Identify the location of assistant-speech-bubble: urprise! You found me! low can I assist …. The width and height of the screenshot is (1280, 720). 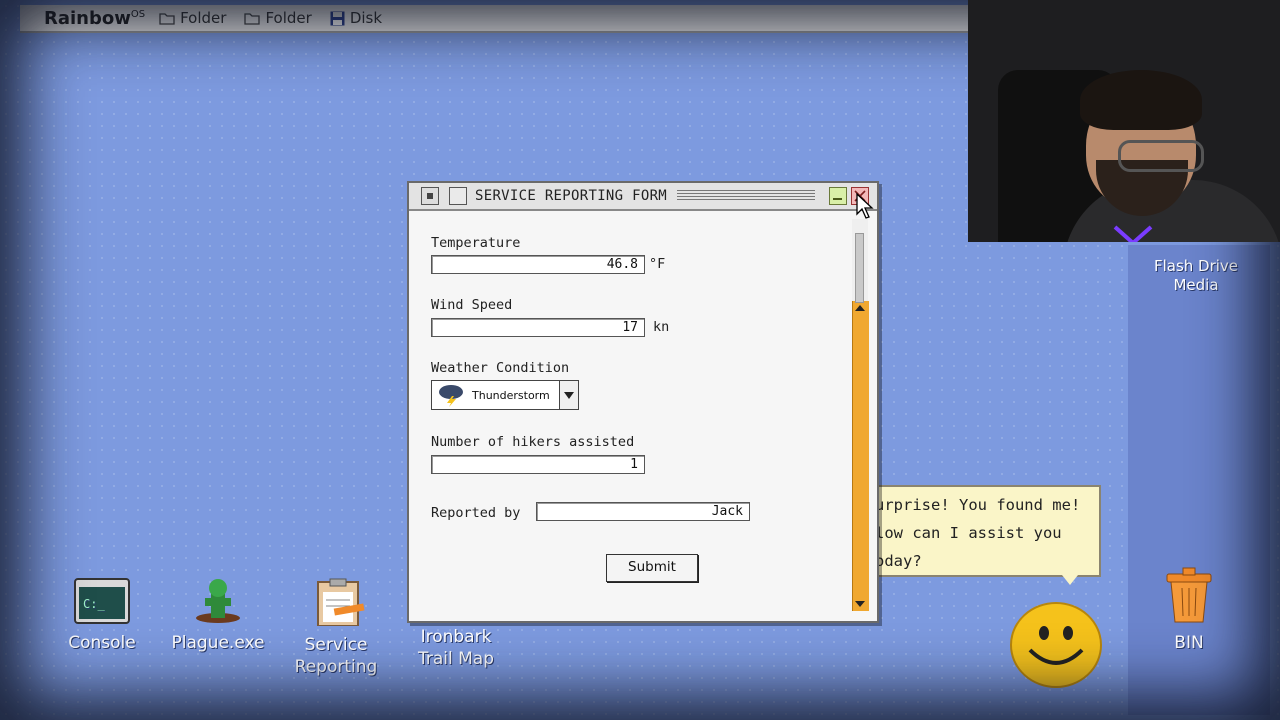
(988, 531).